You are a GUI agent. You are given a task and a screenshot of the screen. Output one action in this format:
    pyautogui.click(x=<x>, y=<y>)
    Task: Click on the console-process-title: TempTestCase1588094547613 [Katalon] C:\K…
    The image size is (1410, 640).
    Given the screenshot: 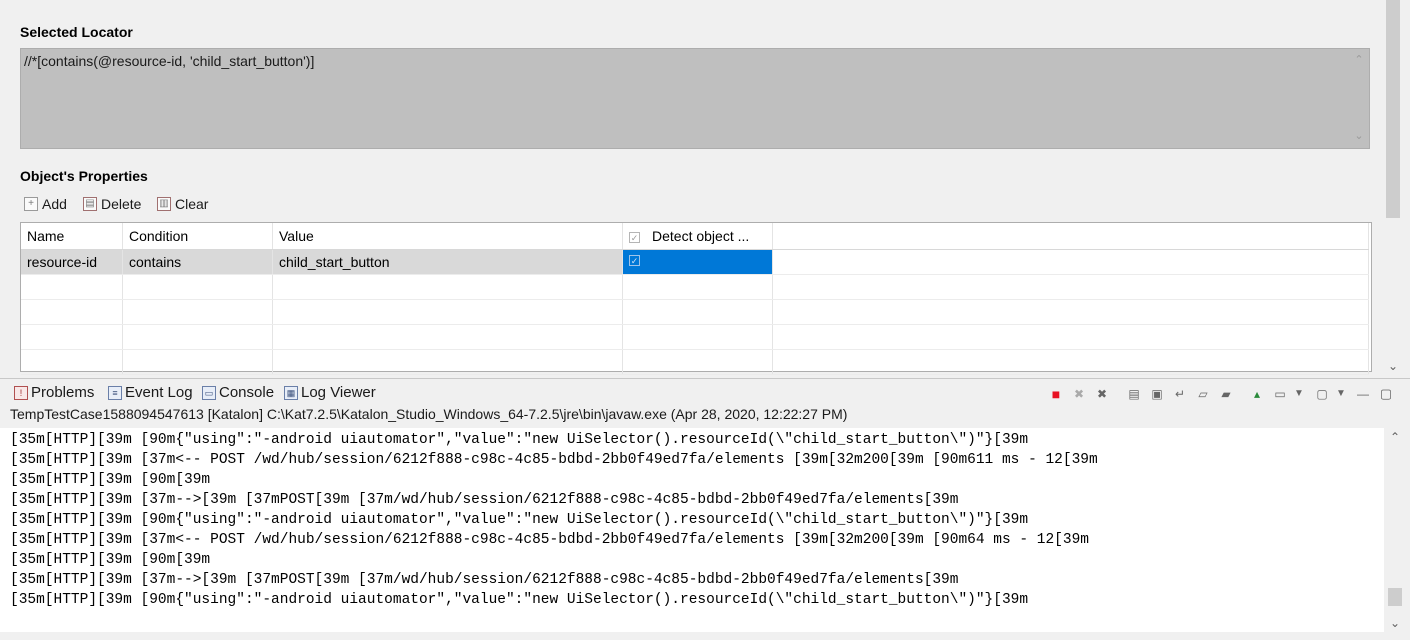 What is the action you would take?
    pyautogui.click(x=428, y=414)
    